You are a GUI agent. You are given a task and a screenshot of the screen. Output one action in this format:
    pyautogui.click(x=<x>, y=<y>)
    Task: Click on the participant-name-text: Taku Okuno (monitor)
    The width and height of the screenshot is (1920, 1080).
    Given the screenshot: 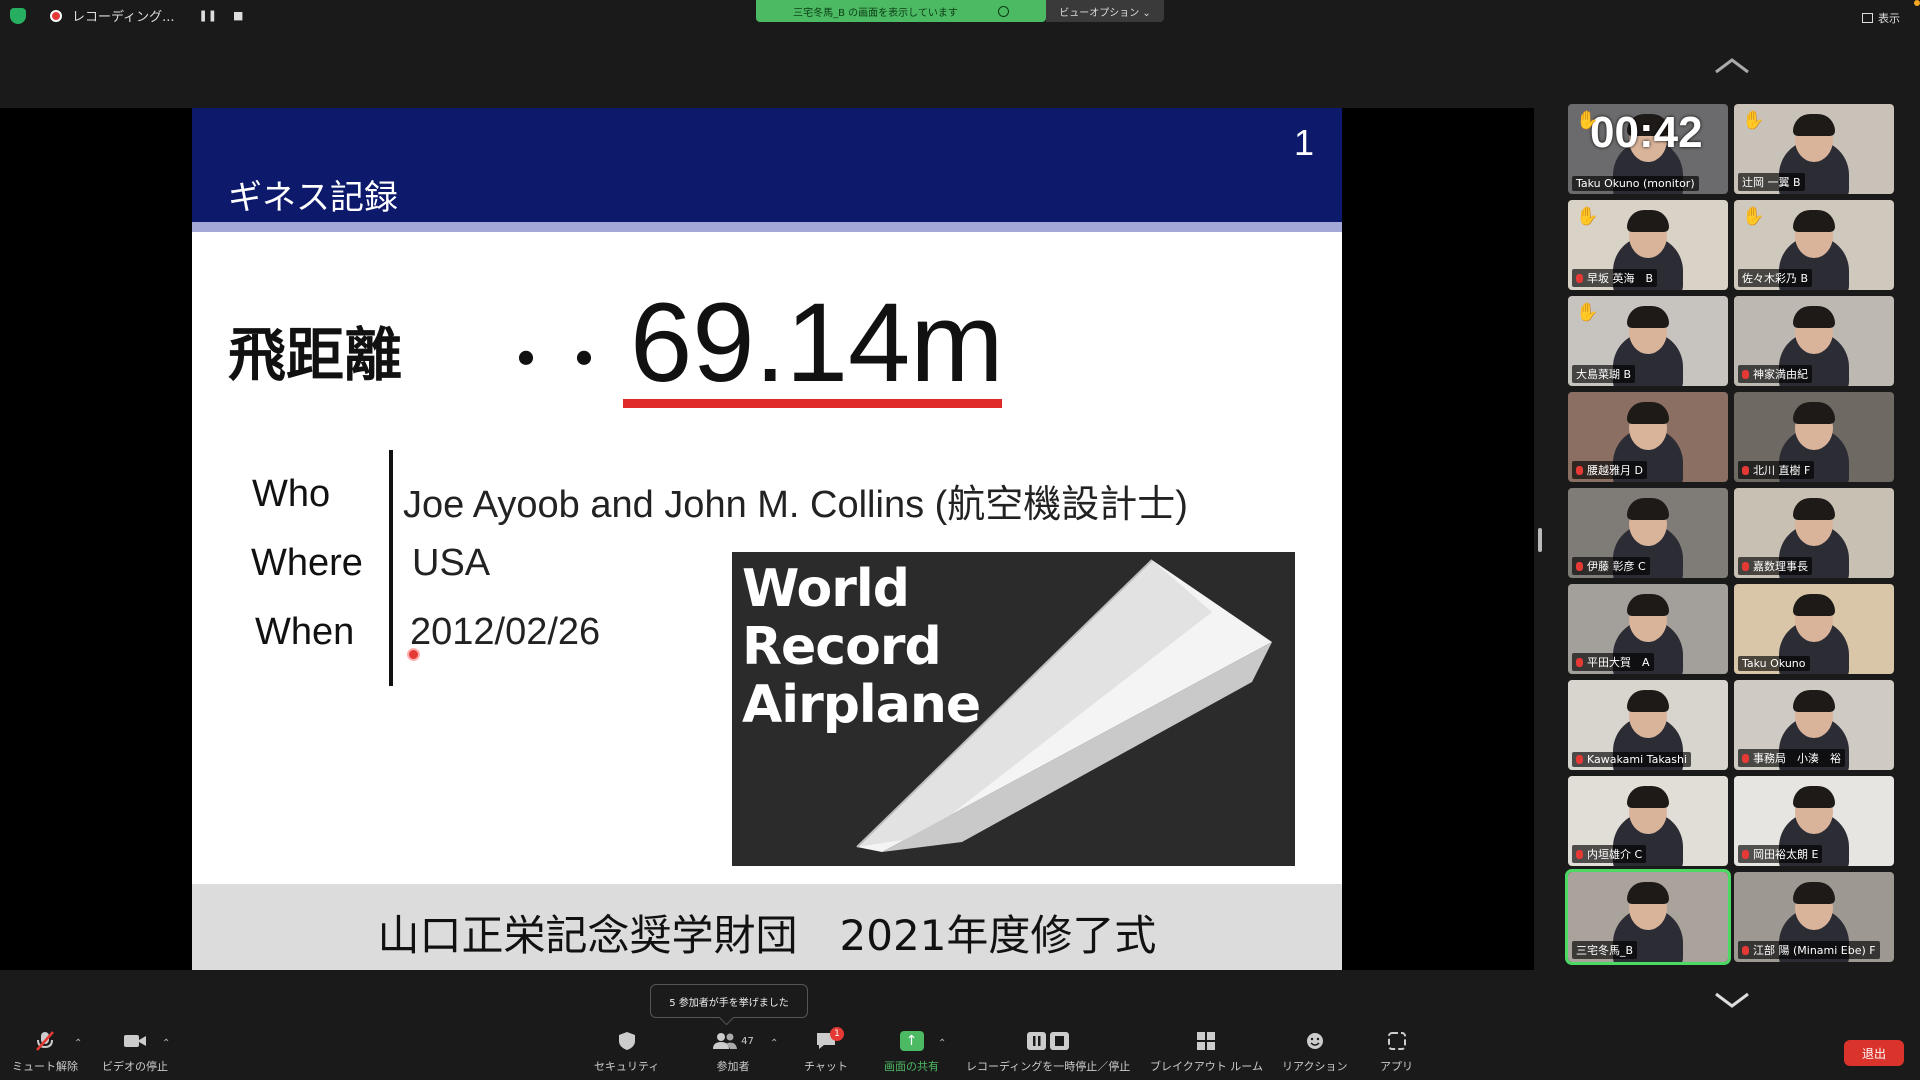 What is the action you would take?
    pyautogui.click(x=1635, y=183)
    